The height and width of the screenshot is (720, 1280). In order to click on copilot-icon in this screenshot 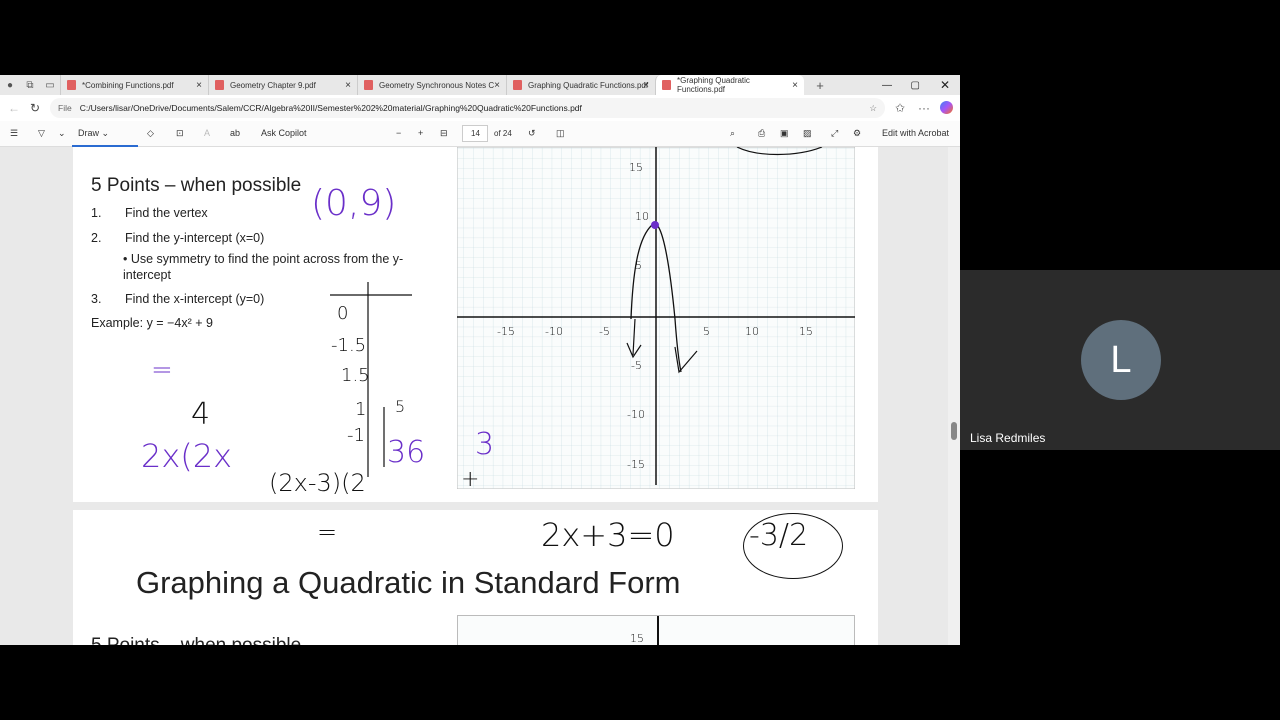, I will do `click(946, 107)`.